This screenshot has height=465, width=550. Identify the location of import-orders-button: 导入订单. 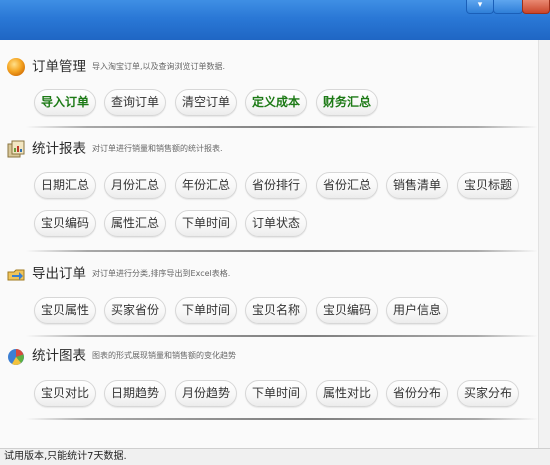
(65, 102).